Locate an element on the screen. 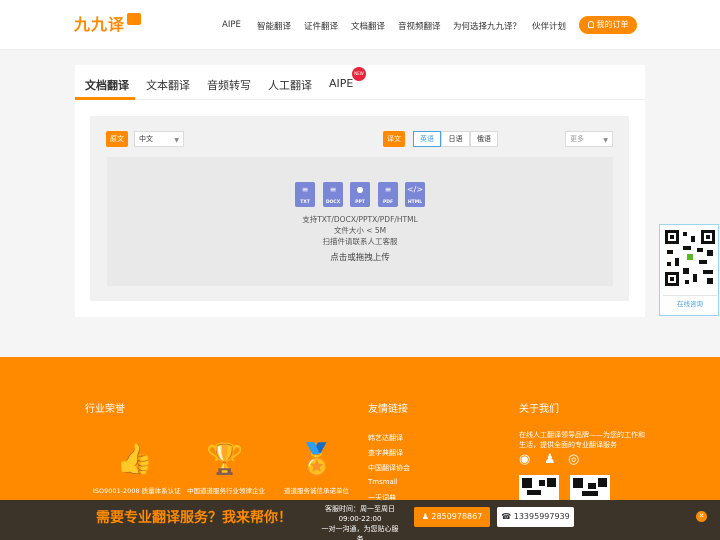 The image size is (720, 540). nav-why-choose: 为何选择九九译？ is located at coordinates (487, 26).